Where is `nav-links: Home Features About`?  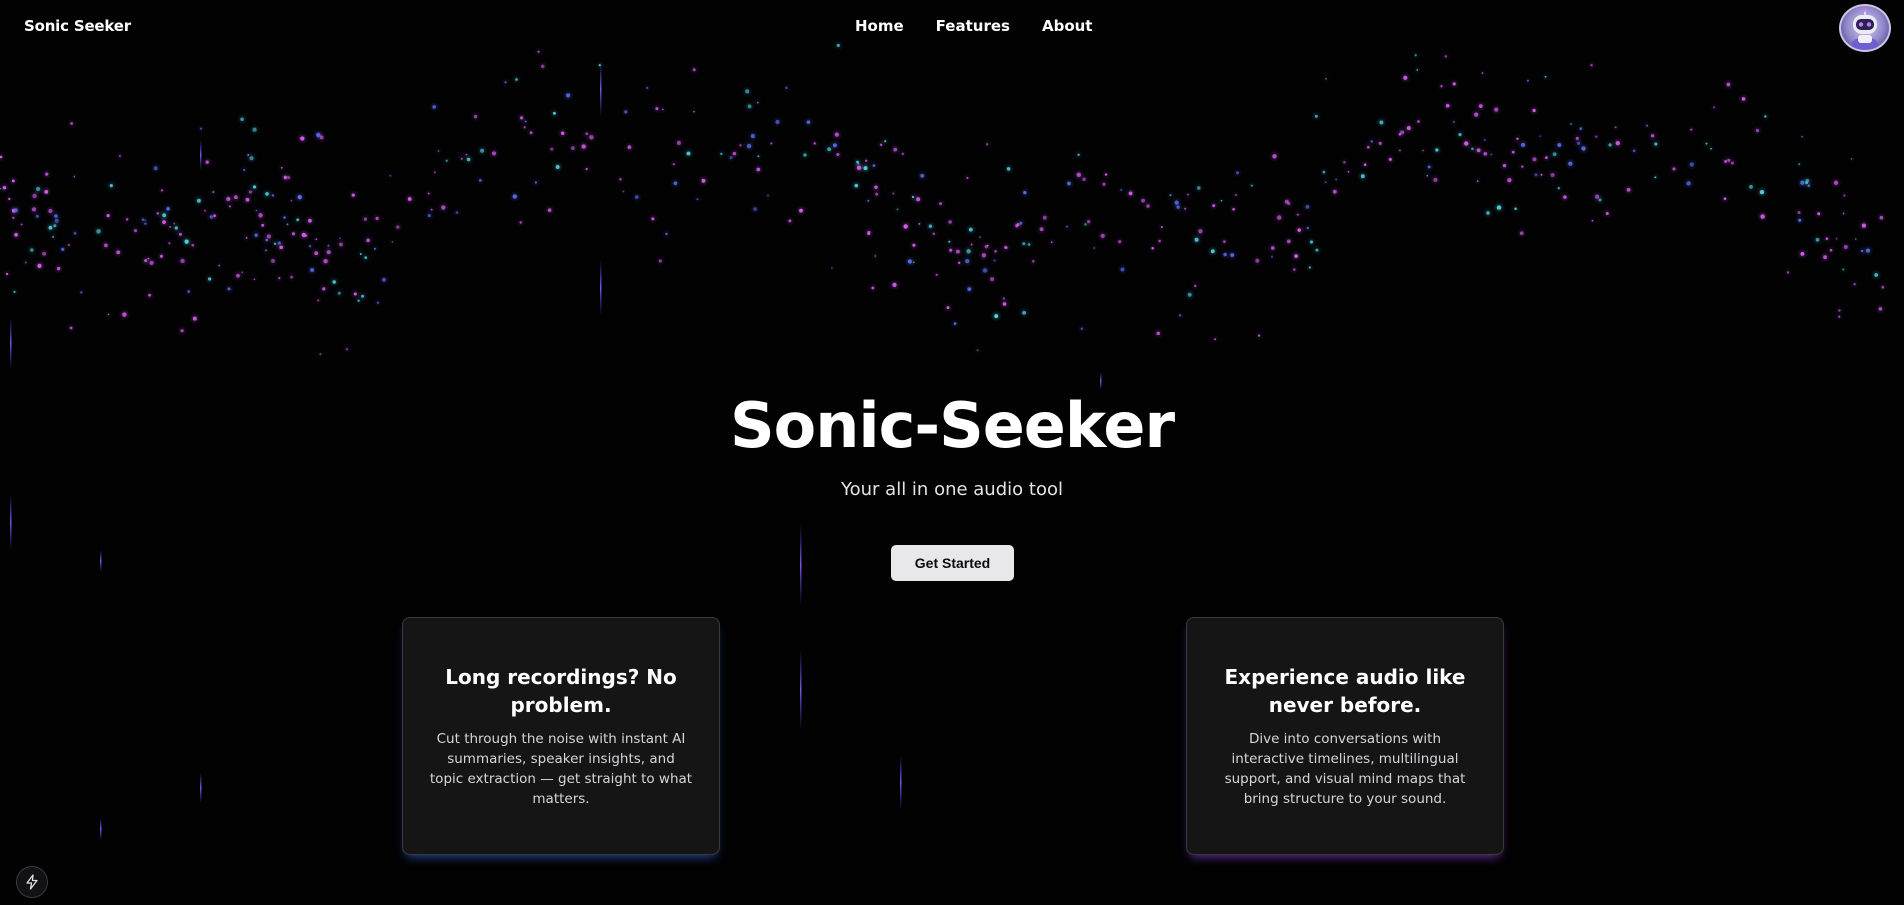
nav-links: Home Features About is located at coordinates (973, 26).